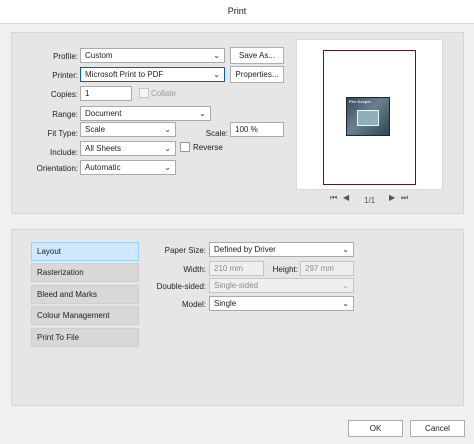  I want to click on double-sided-dropdown: Single-sided ⌄, so click(281, 285).